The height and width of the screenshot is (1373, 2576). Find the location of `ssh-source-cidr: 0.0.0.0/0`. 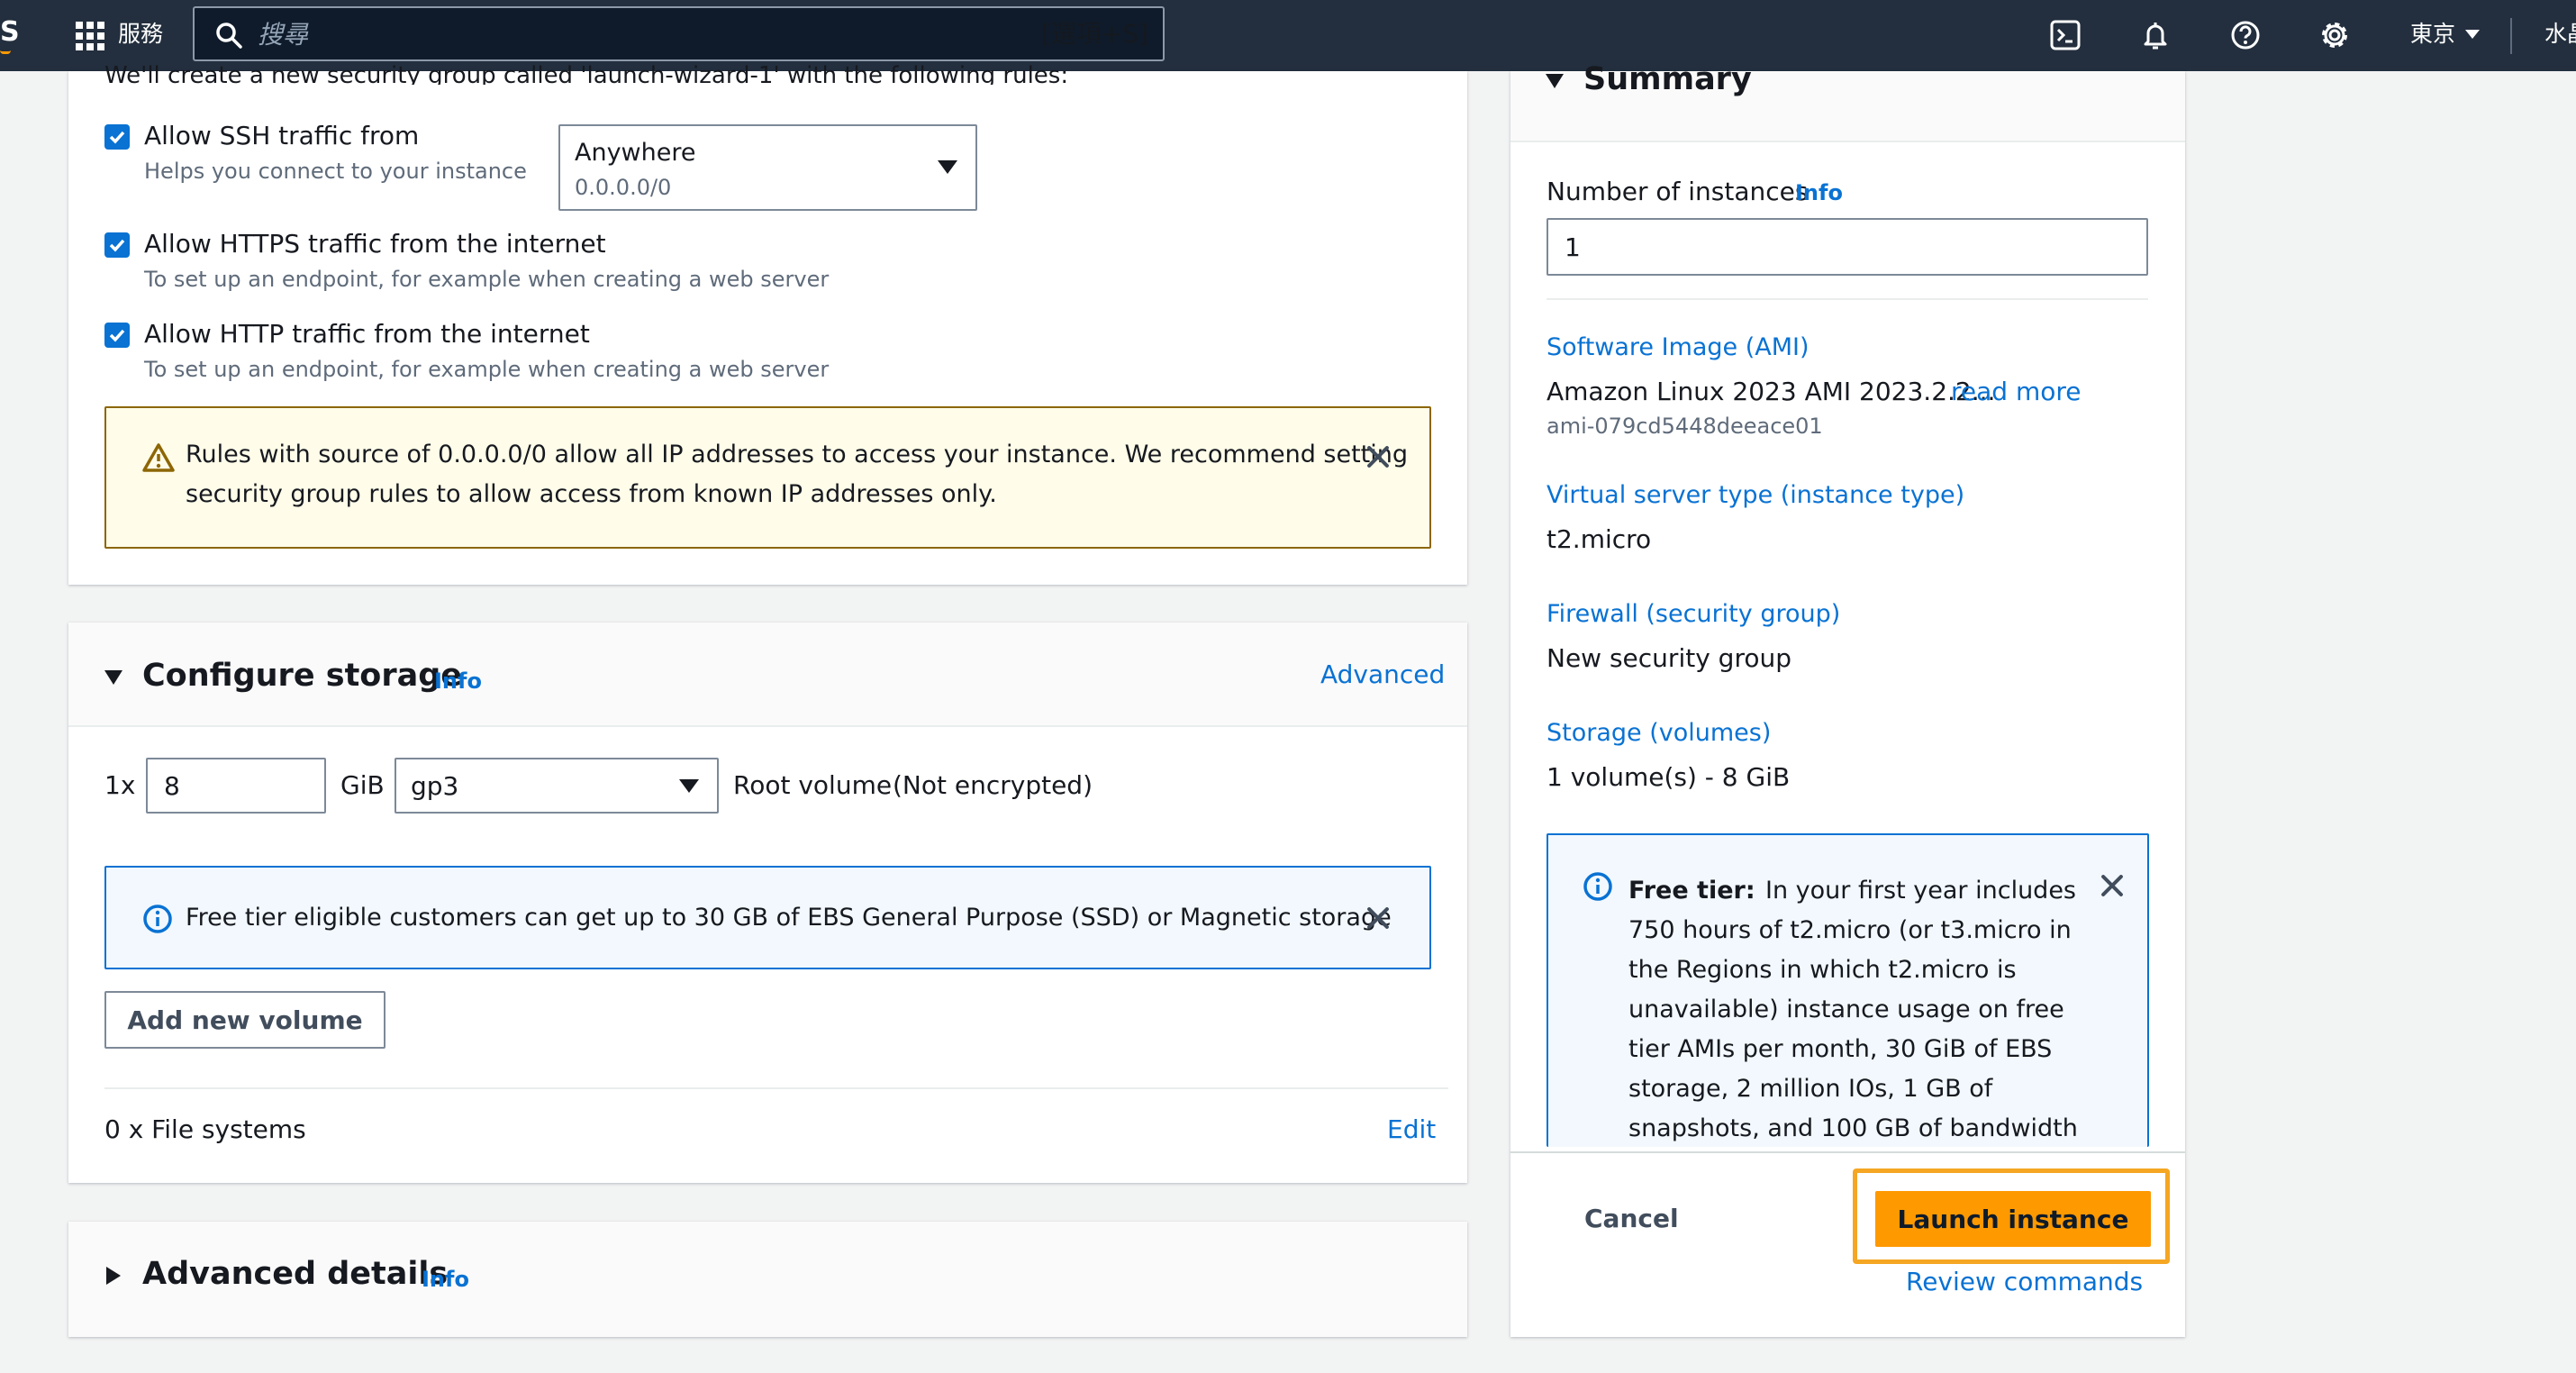

ssh-source-cidr: 0.0.0.0/0 is located at coordinates (623, 187).